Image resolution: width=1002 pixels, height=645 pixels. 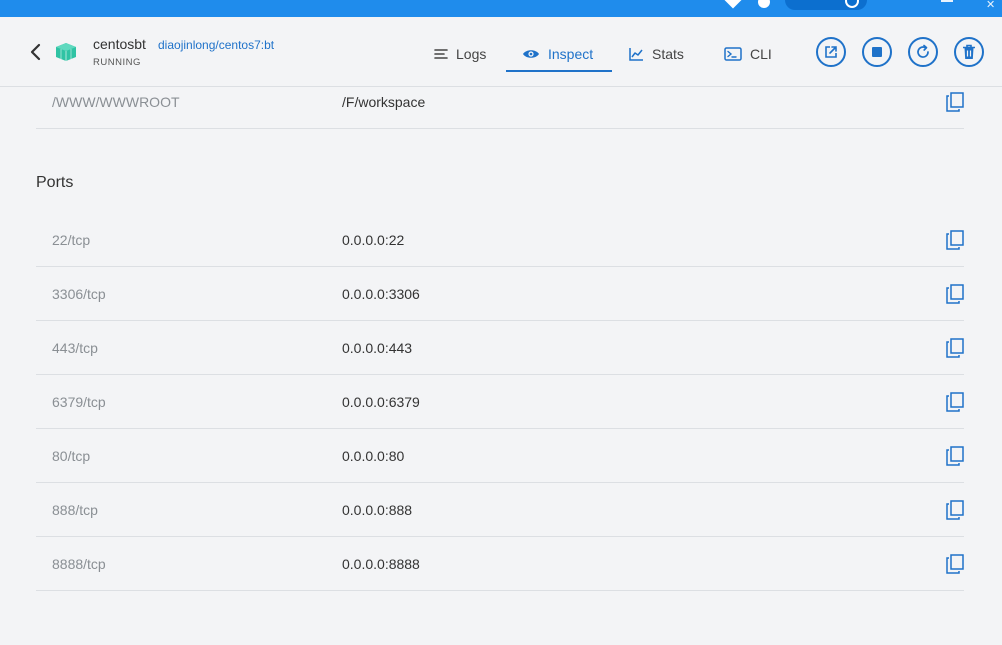 I want to click on port-host: 0.0.0.0:8888, so click(x=381, y=563).